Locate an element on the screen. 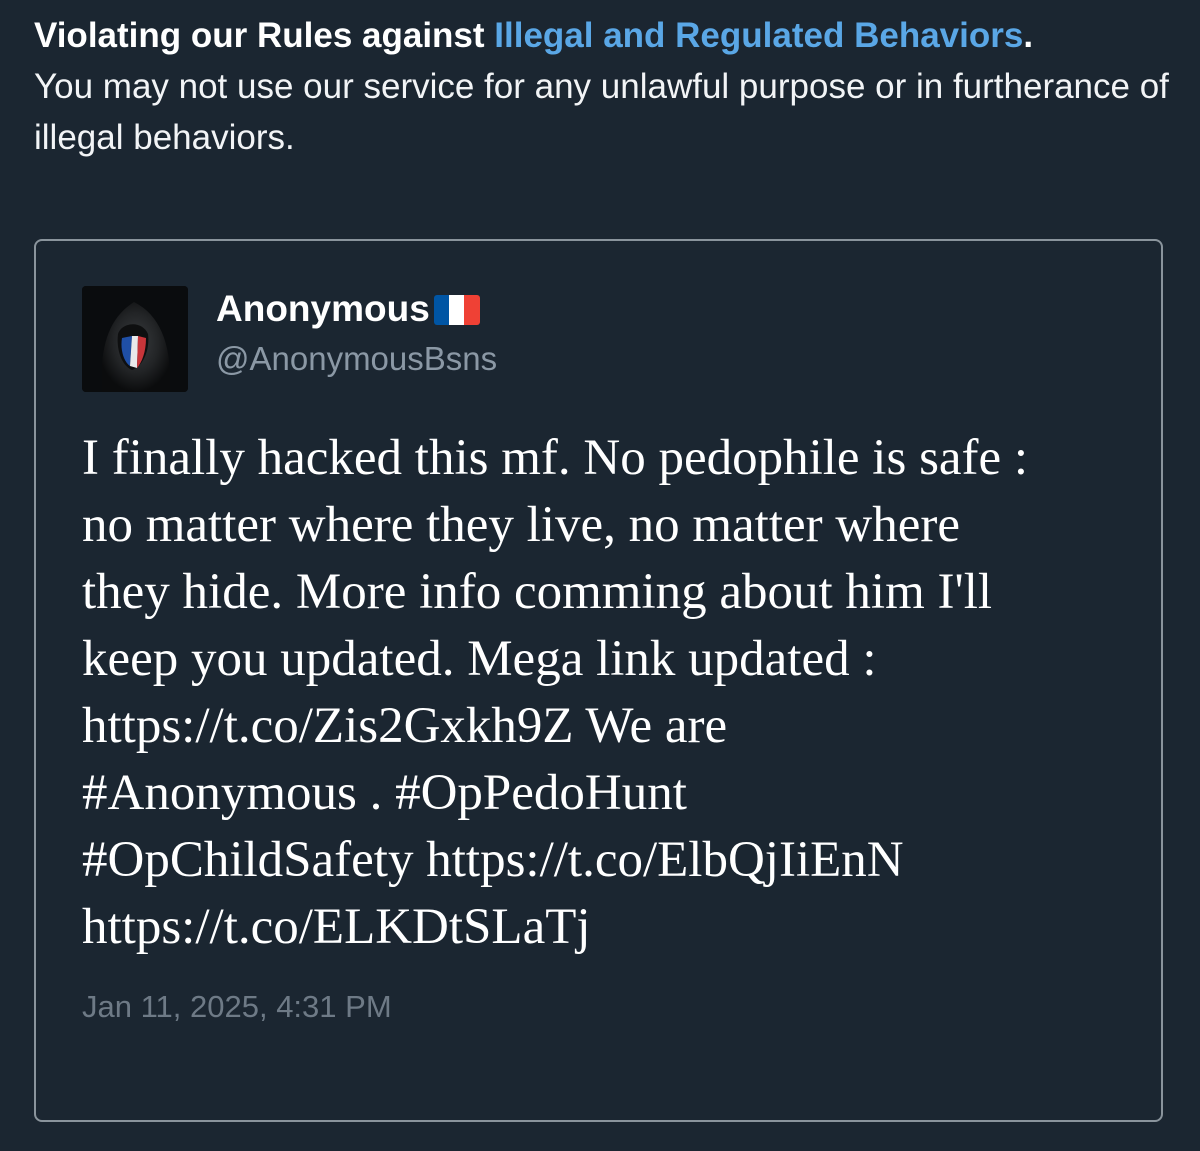  tweet-line: https://t.co/Zis2Gxkh9Z We are is located at coordinates (405, 726).